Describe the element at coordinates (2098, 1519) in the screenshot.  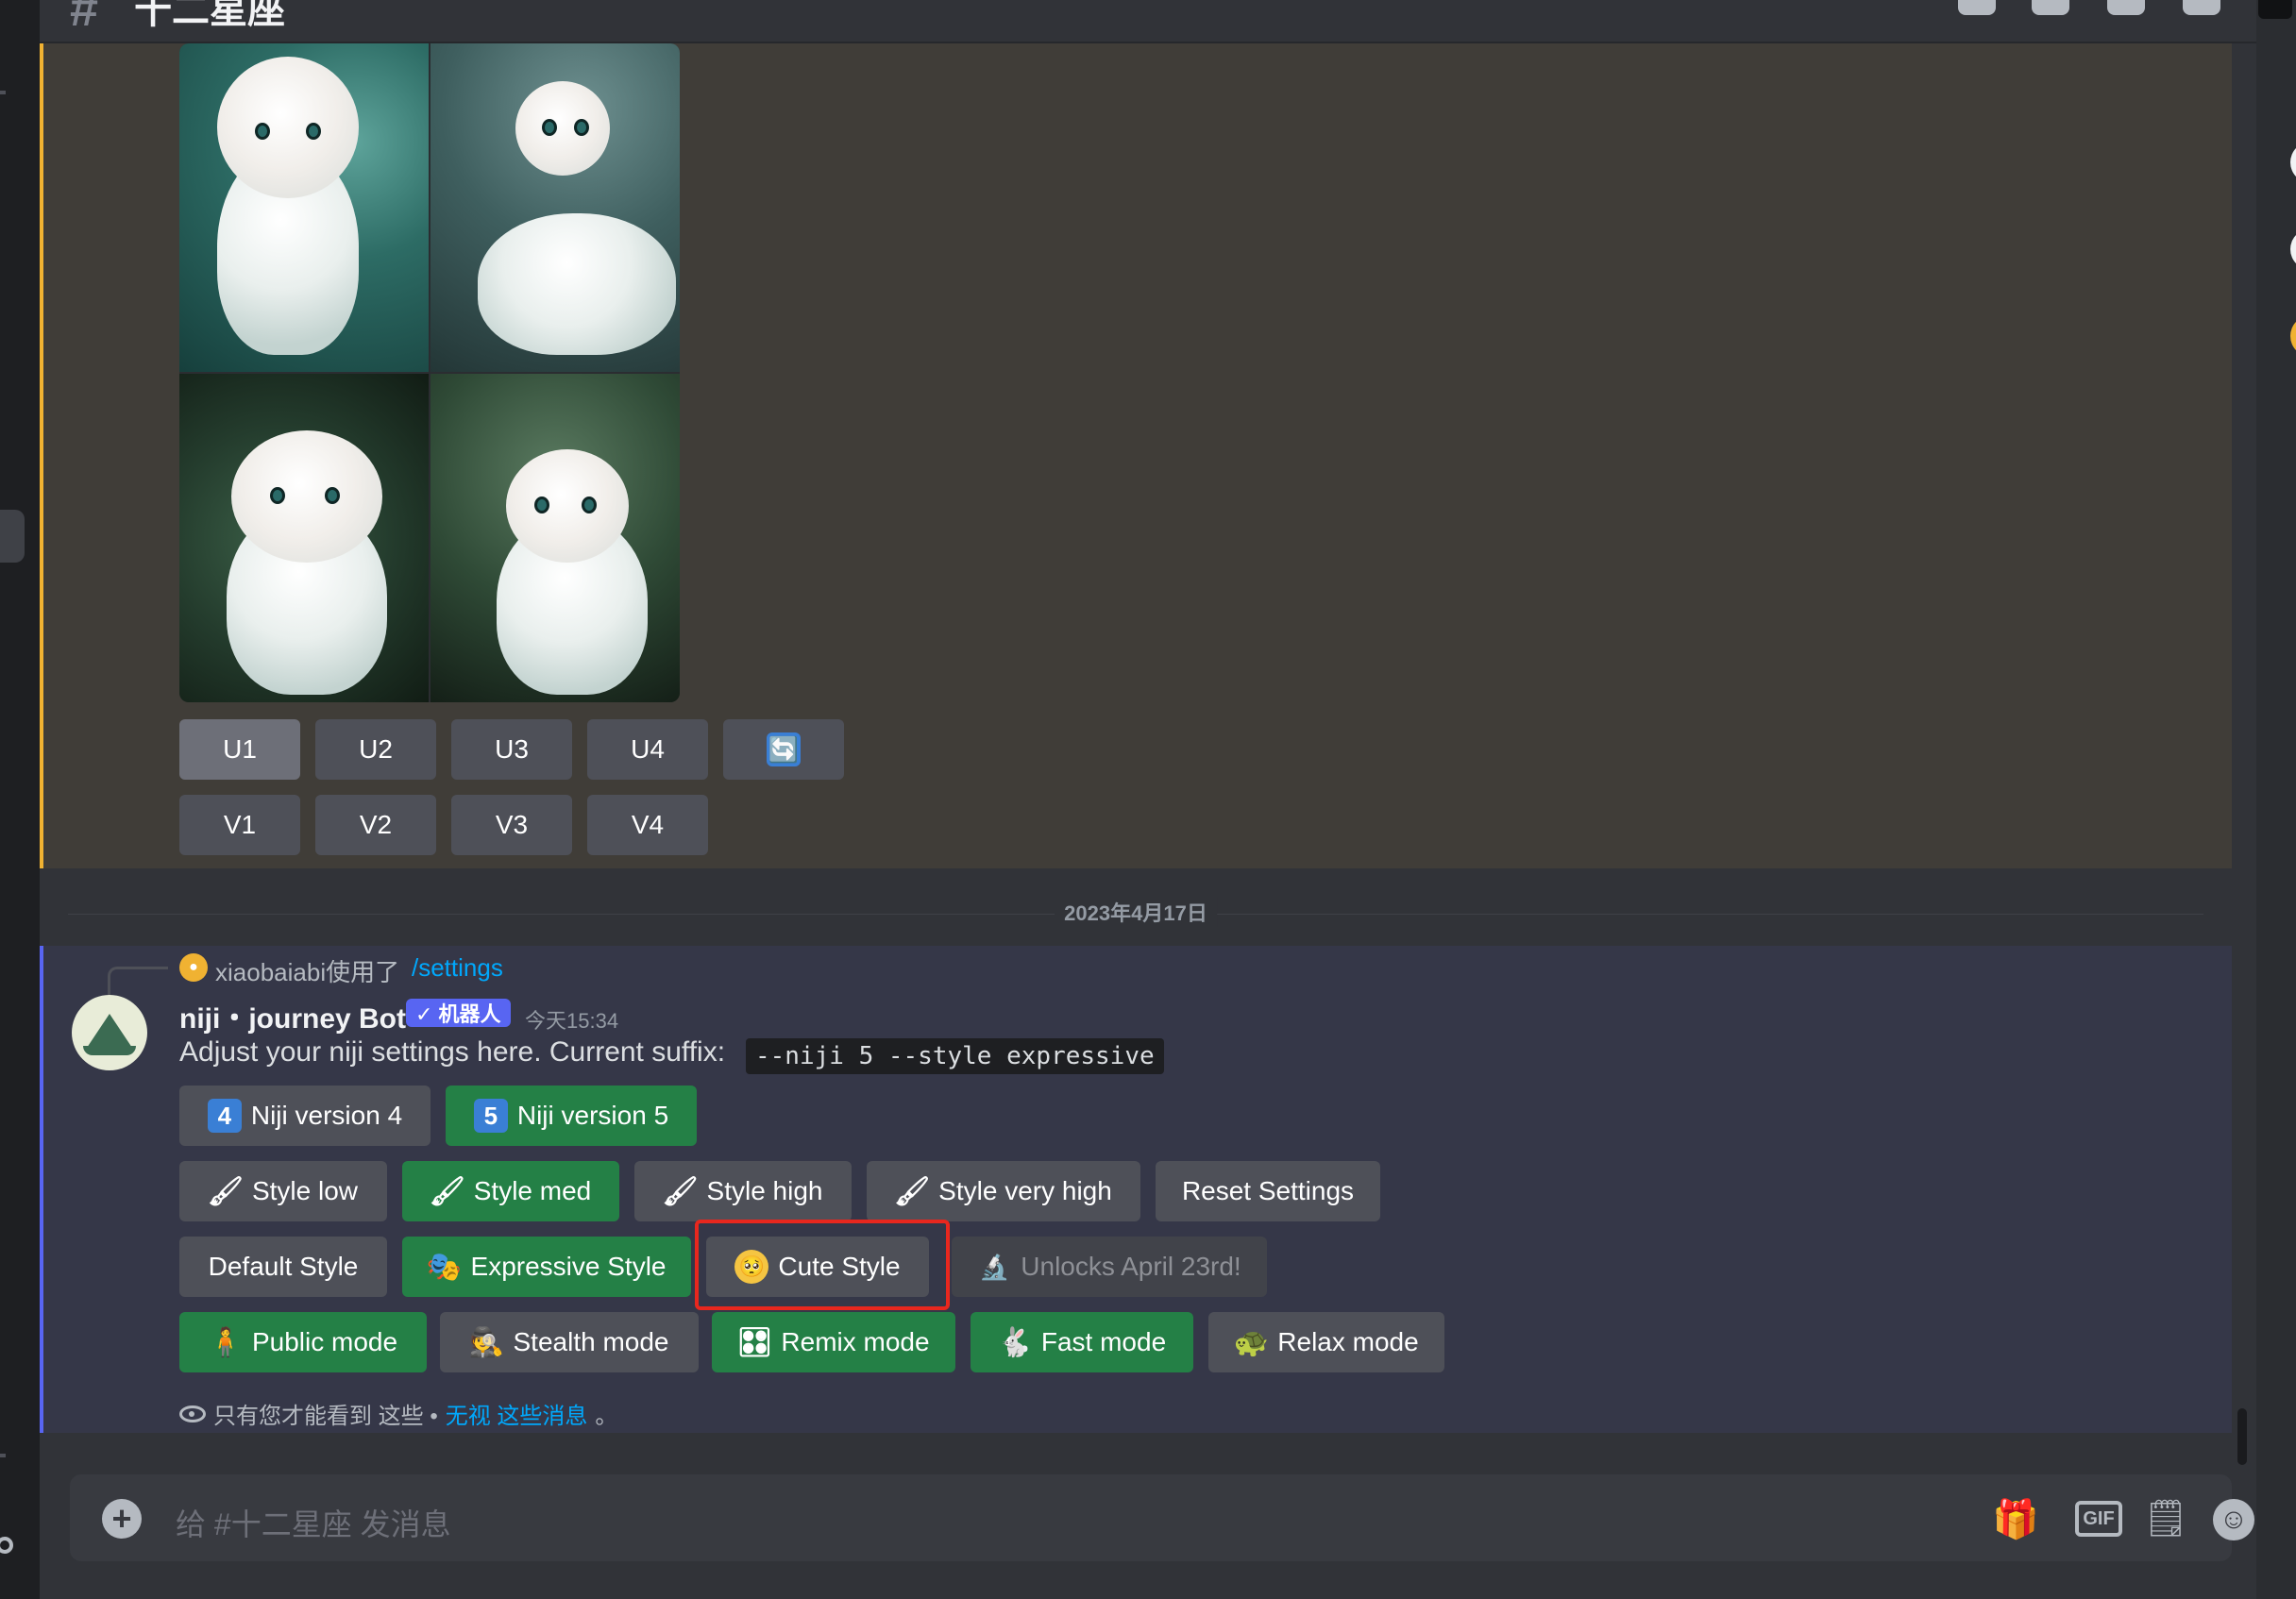
I see `gif-icon: GIF` at that location.